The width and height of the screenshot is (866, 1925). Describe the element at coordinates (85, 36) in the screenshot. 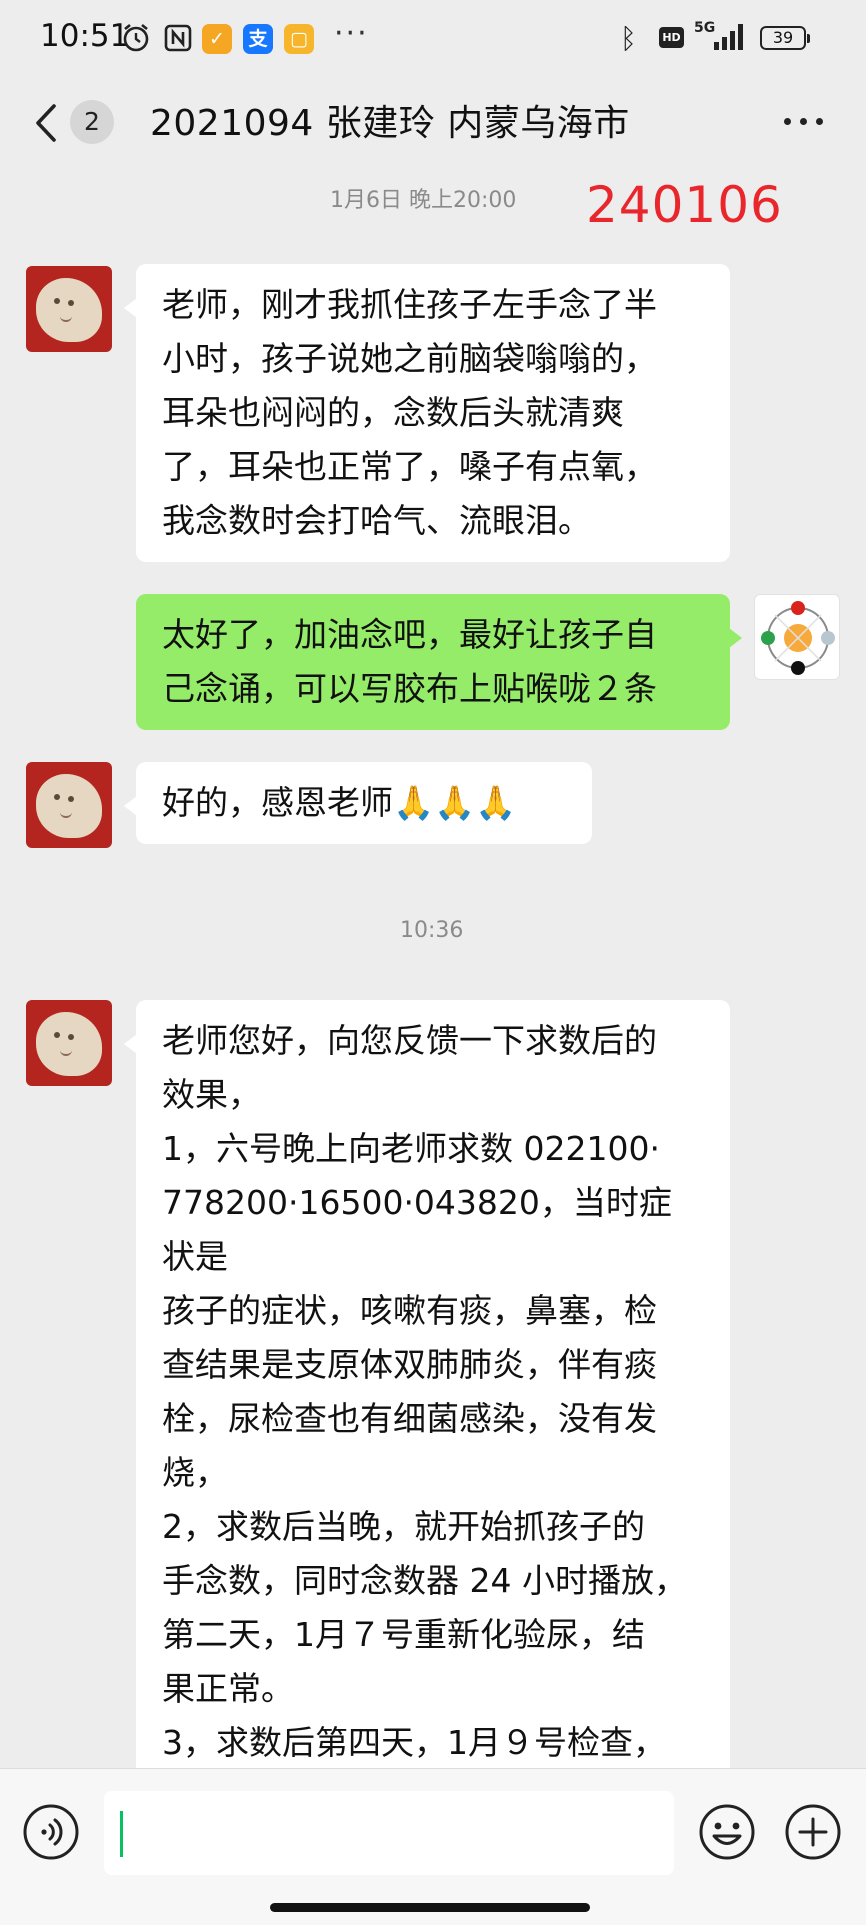

I see `status-time: 10:51` at that location.